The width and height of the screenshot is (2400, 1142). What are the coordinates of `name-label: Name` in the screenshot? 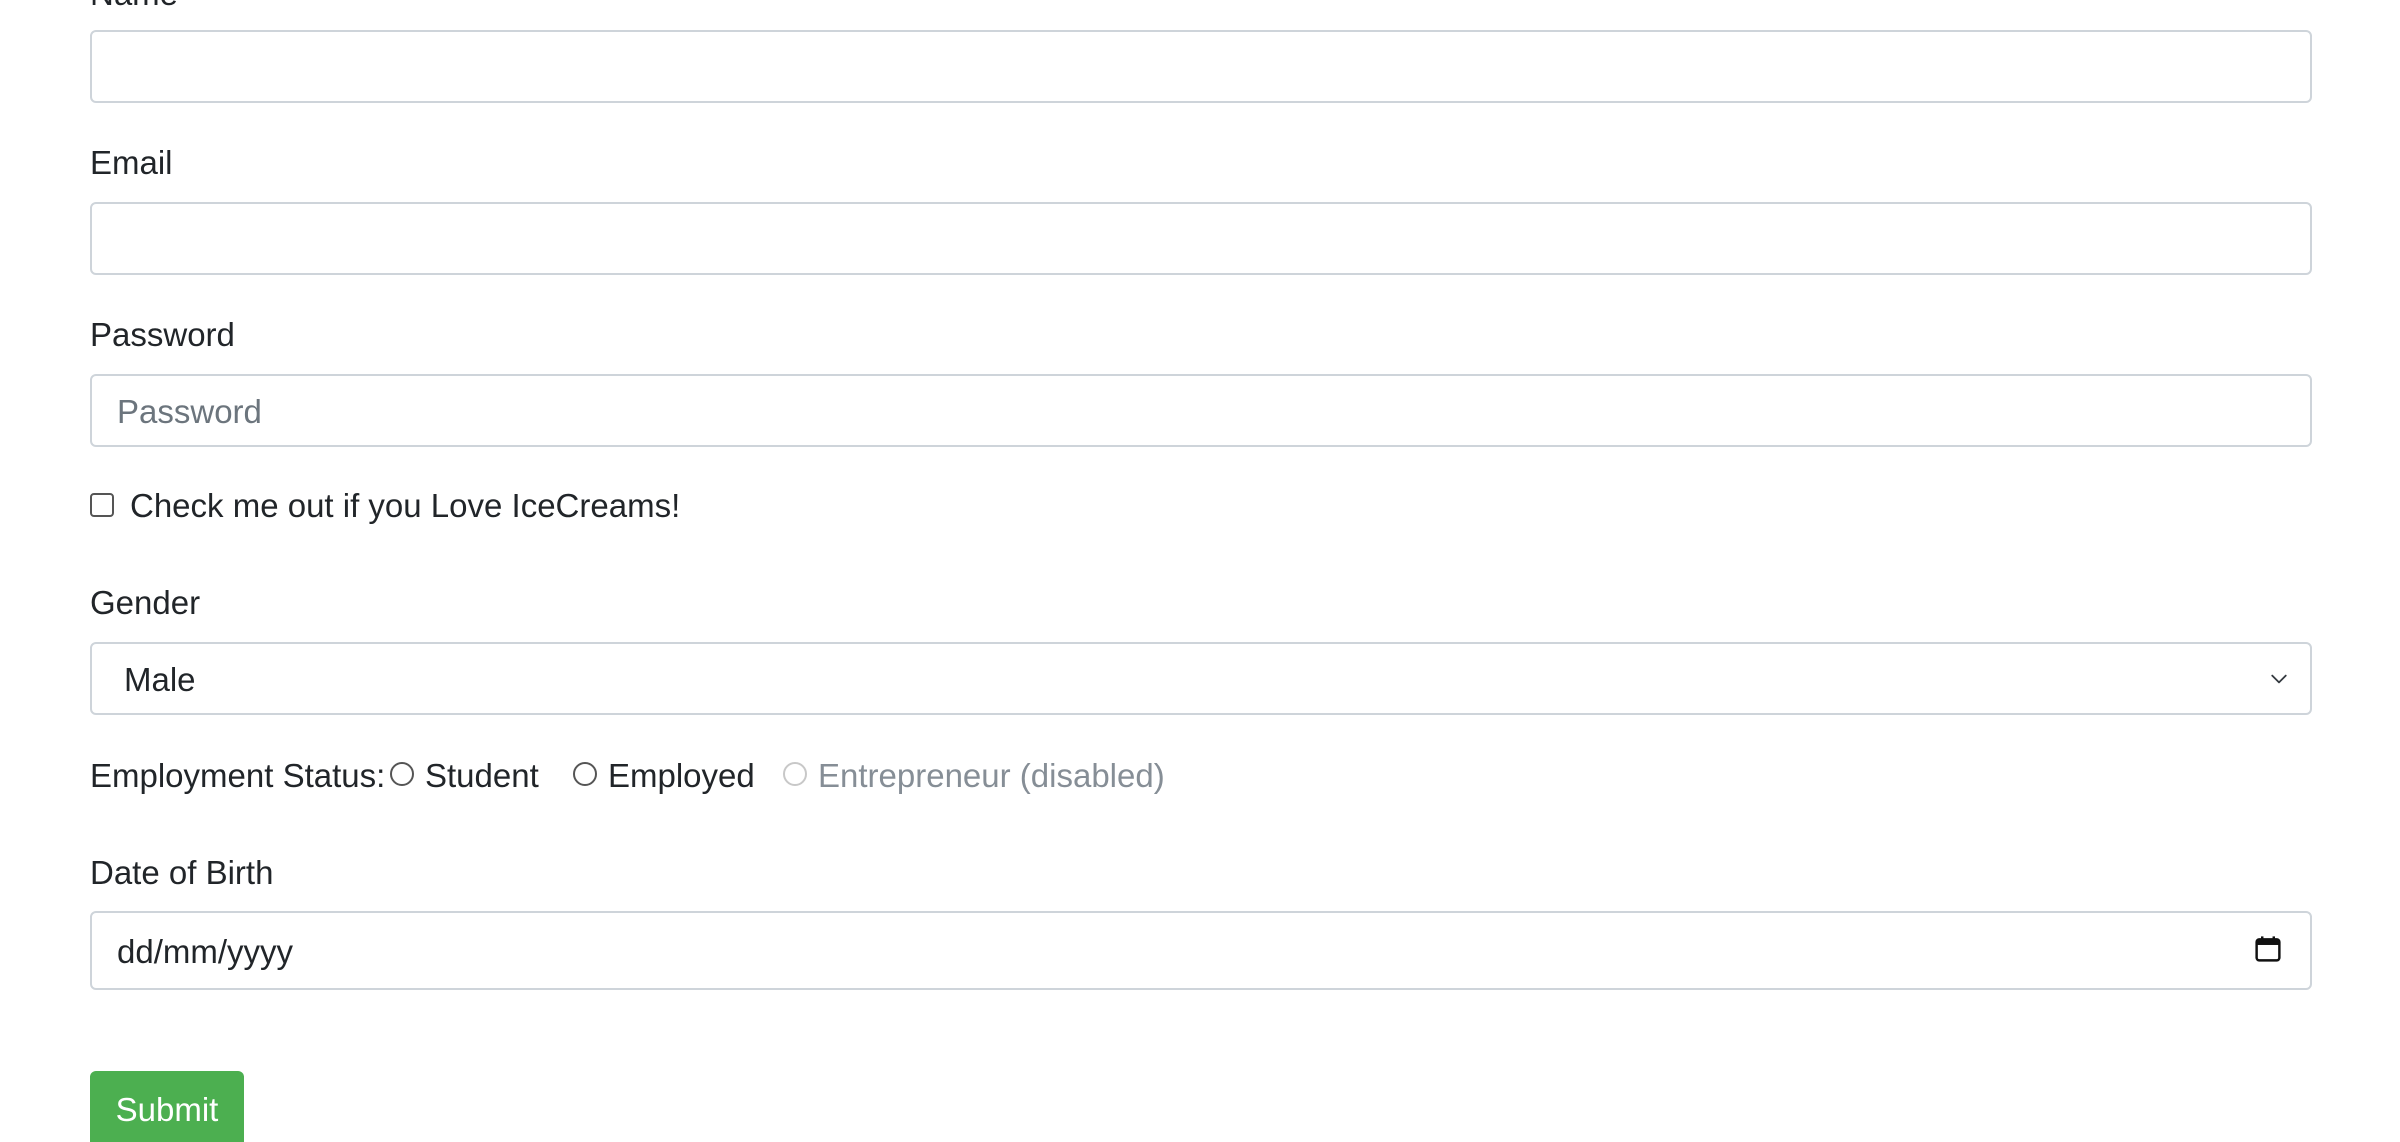 It's located at (134, 7).